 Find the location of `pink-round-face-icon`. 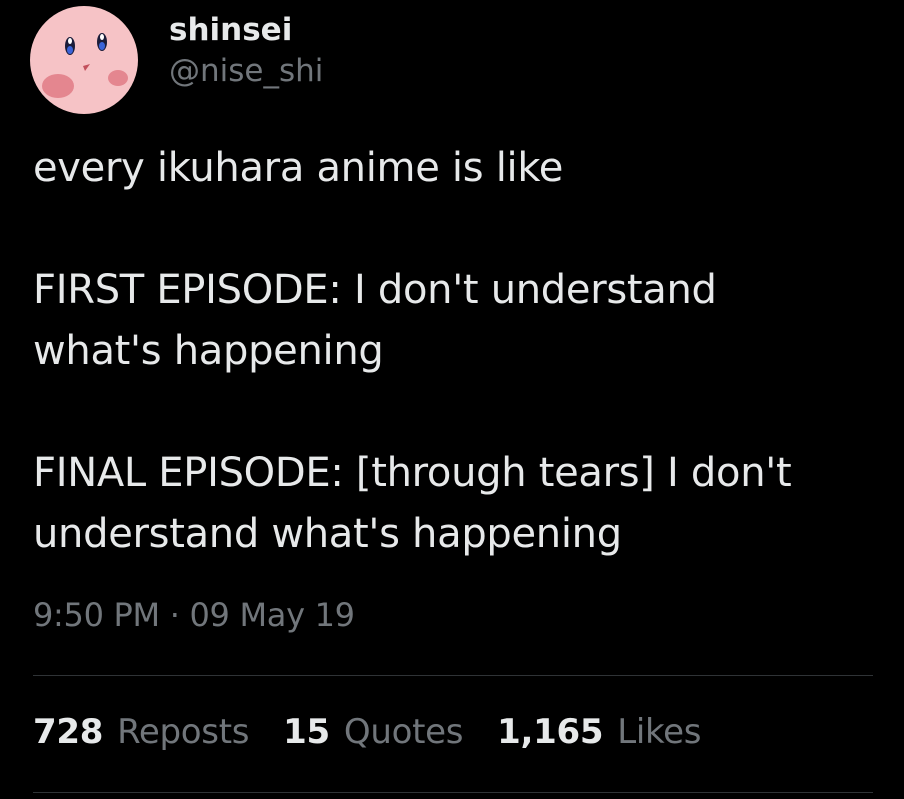

pink-round-face-icon is located at coordinates (84, 60).